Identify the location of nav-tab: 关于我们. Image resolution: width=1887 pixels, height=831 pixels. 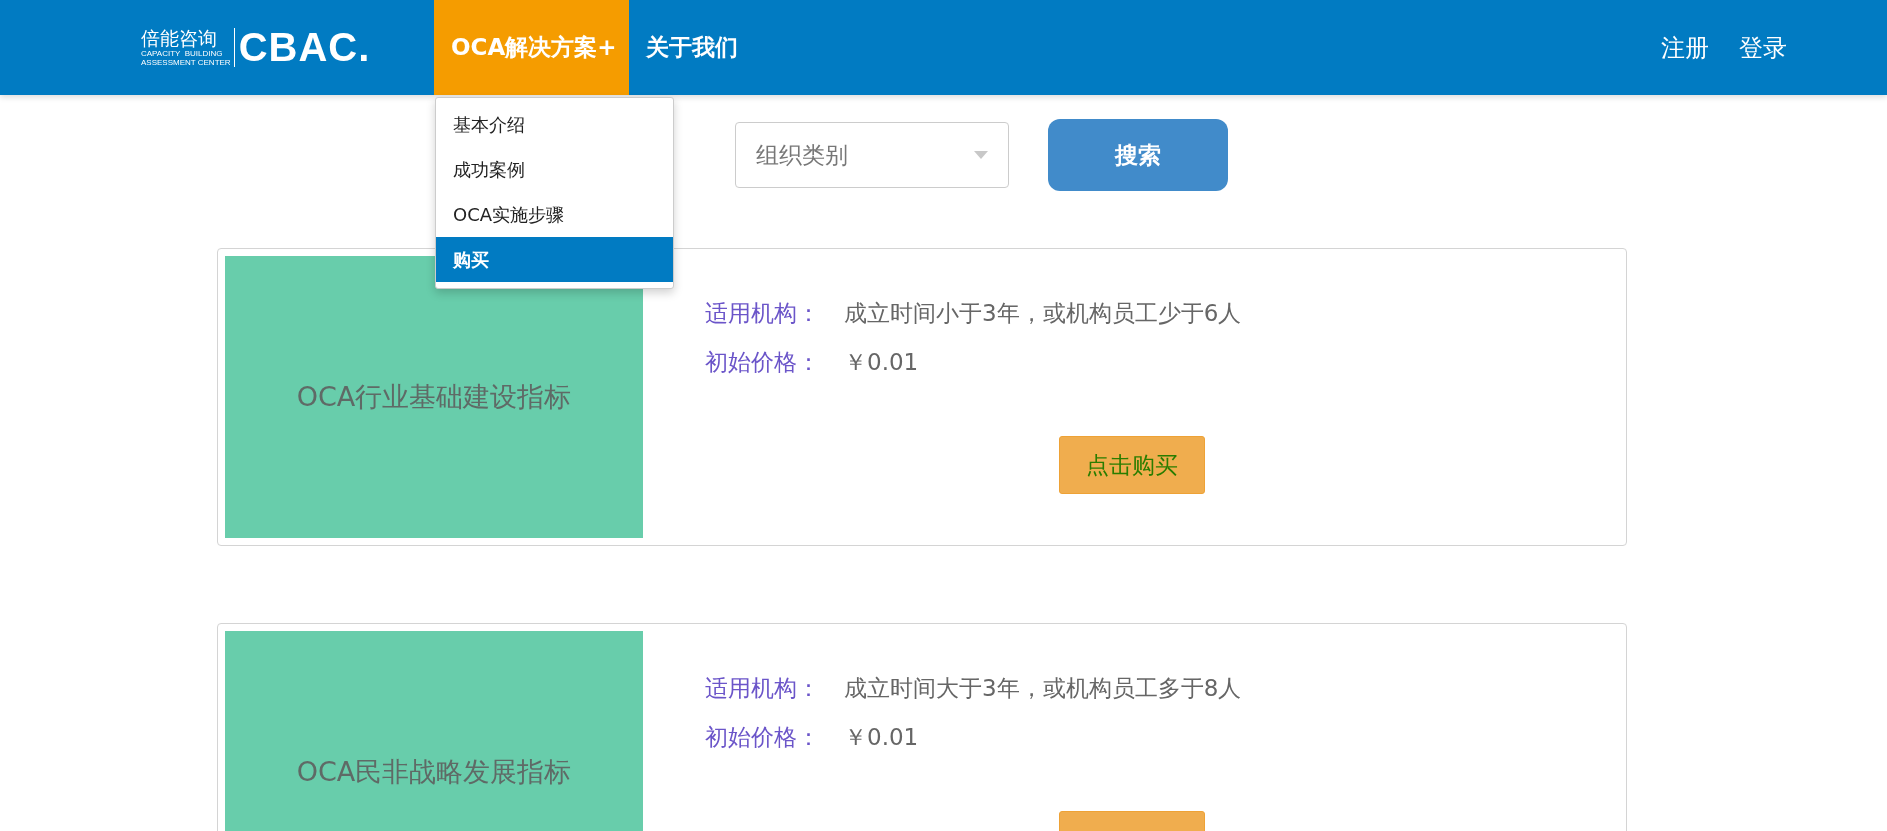
(689, 47).